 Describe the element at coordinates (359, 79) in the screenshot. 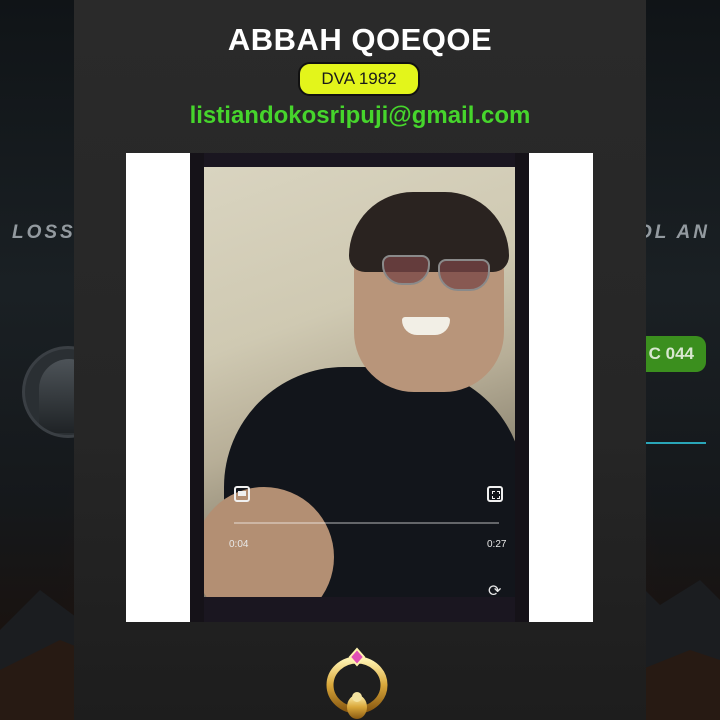

I see `profile-badge: DVA 1982` at that location.